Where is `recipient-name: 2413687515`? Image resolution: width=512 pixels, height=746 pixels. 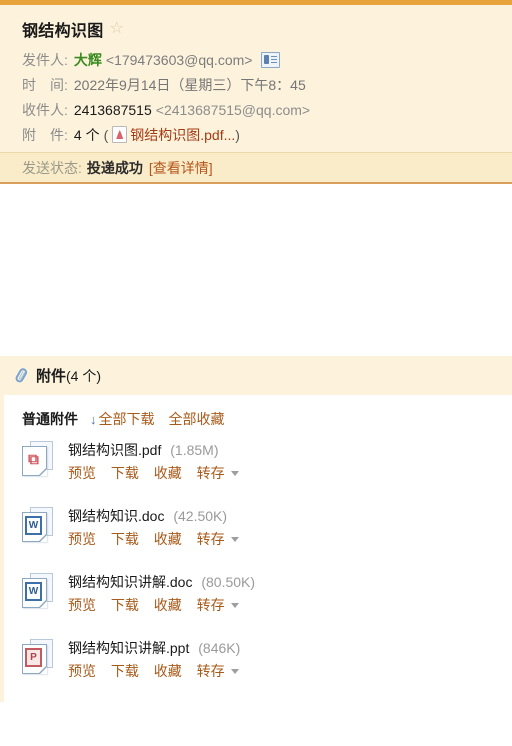
recipient-name: 2413687515 is located at coordinates (113, 110).